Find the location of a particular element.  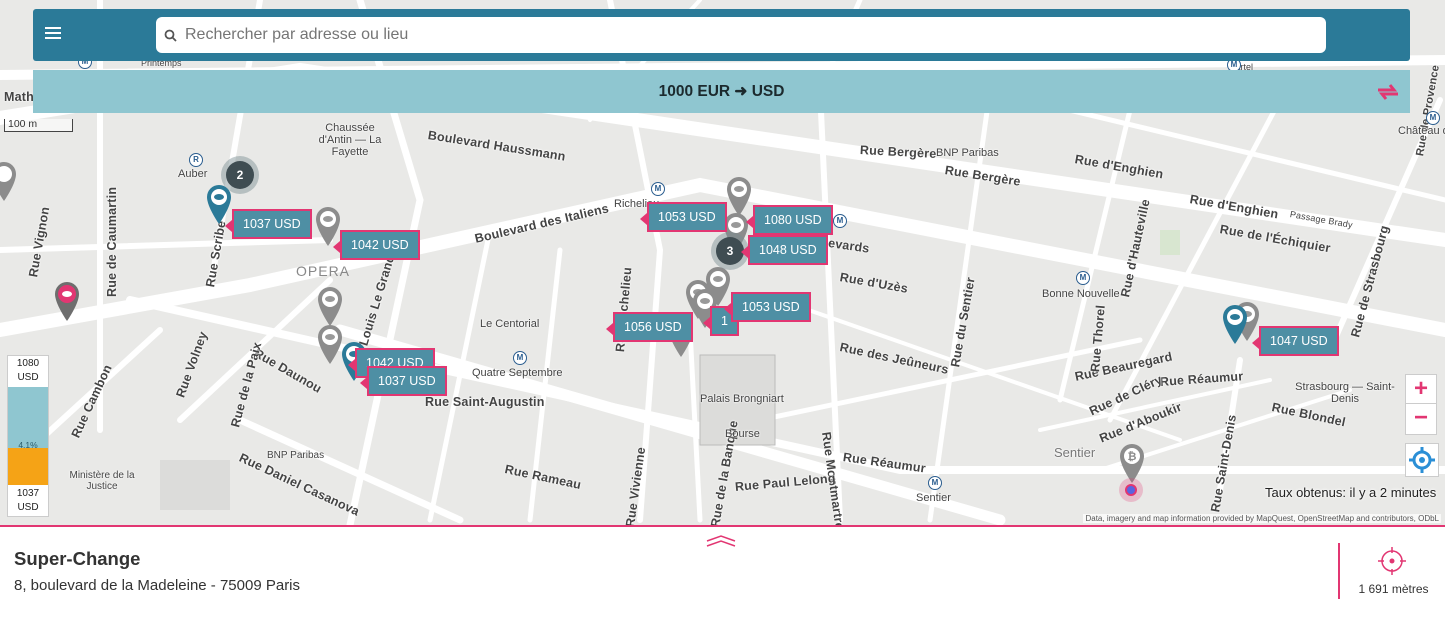

marker-cluster: 3 is located at coordinates (730, 251).